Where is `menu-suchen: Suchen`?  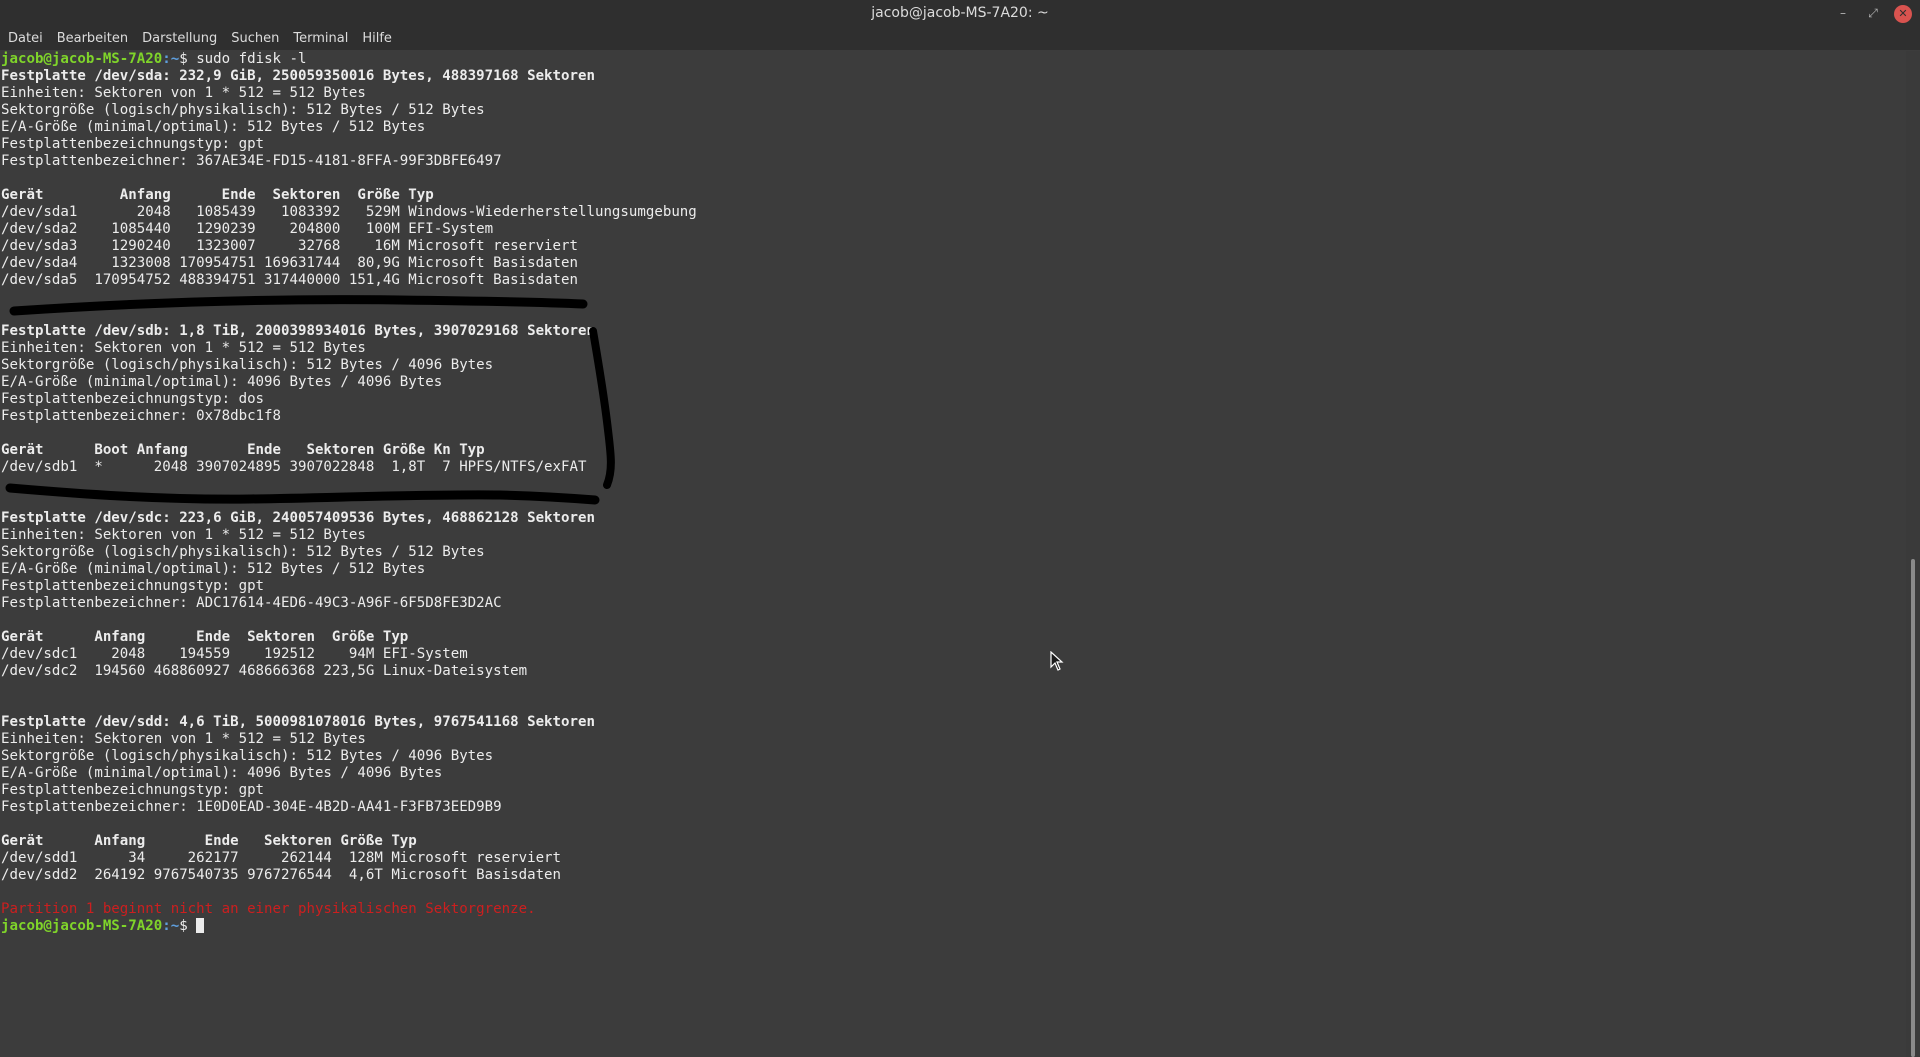 menu-suchen: Suchen is located at coordinates (255, 38).